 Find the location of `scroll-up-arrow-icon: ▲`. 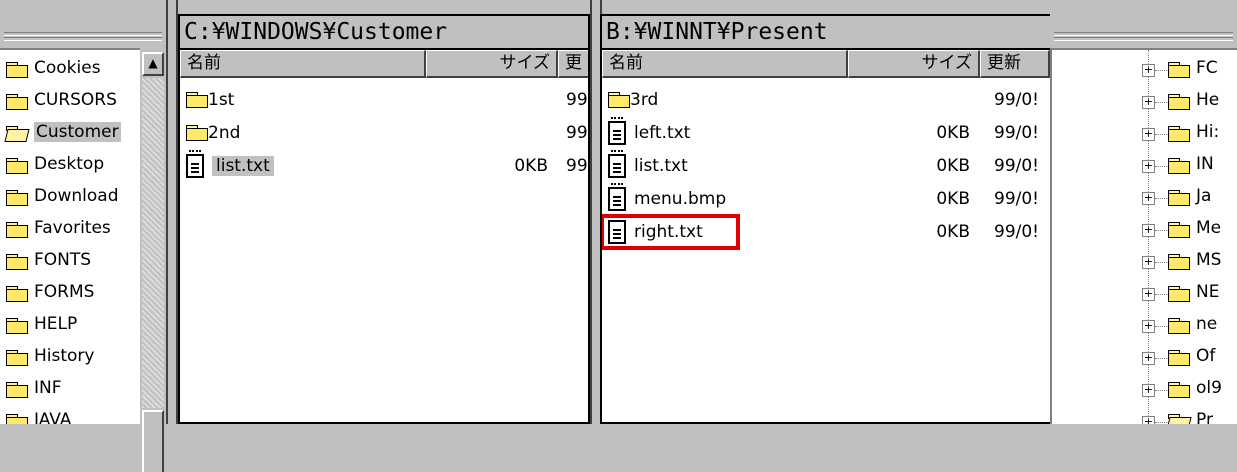

scroll-up-arrow-icon: ▲ is located at coordinates (153, 63).